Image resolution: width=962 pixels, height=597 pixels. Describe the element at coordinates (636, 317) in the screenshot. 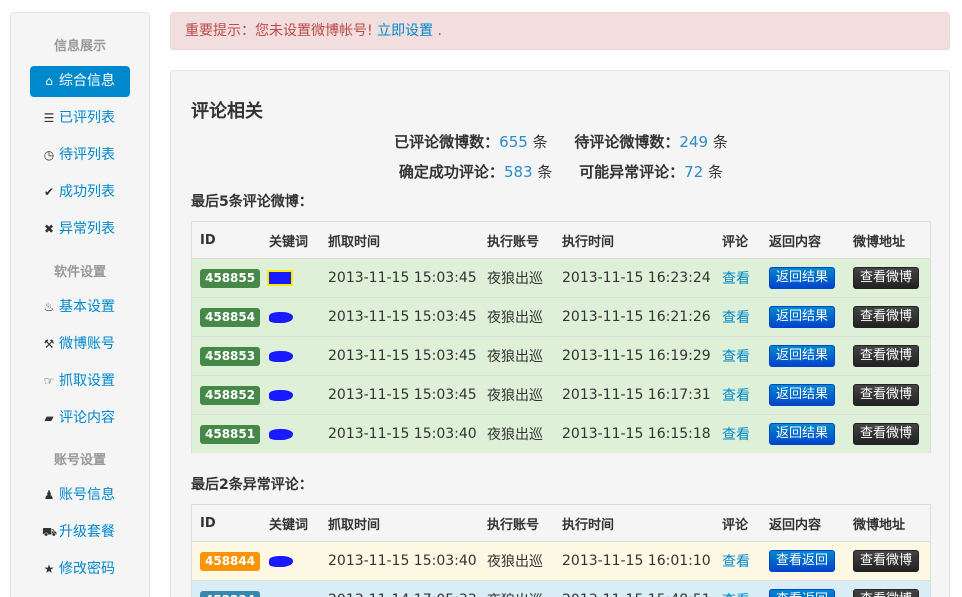

I see `exec-time: 2013-11-15 16:21:26` at that location.